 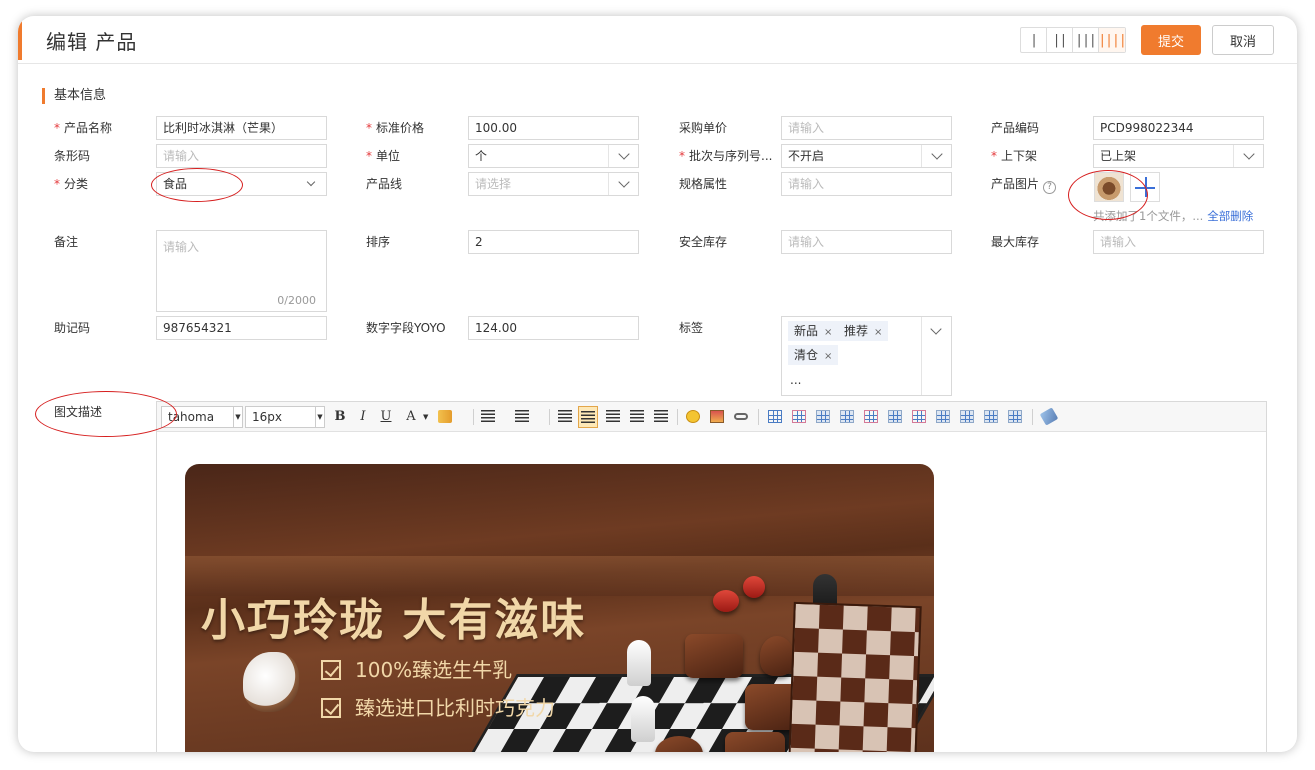 What do you see at coordinates (1050, 187) in the screenshot?
I see `help-icon: ?` at bounding box center [1050, 187].